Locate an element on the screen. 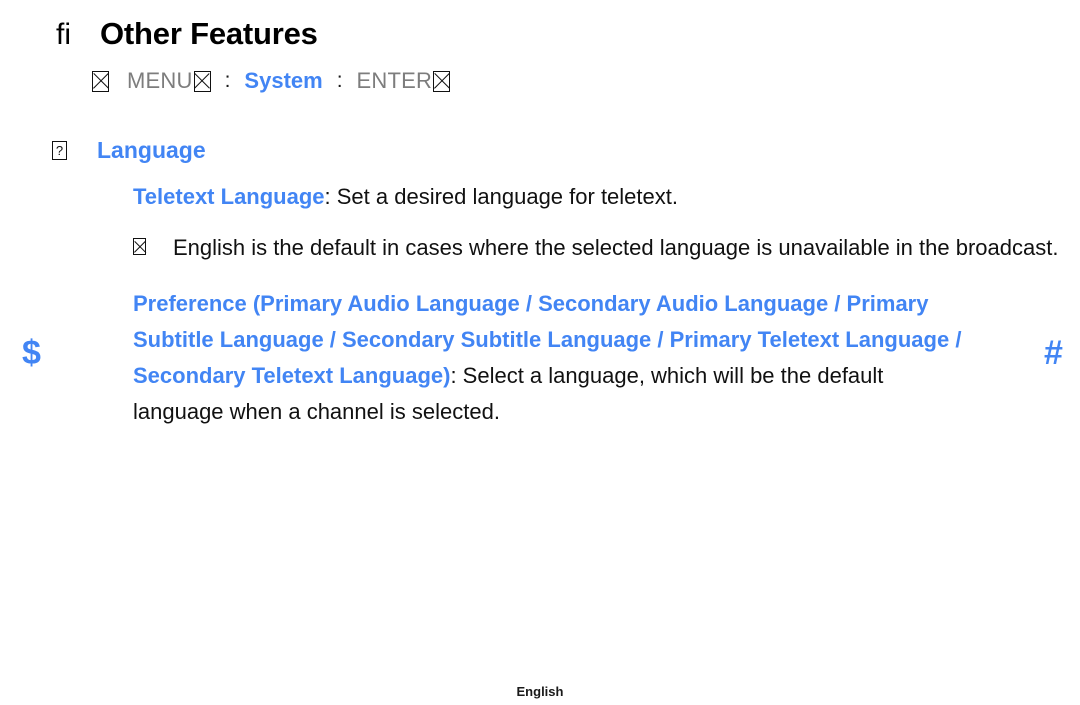 The height and width of the screenshot is (705, 1080). next-page-marker: # is located at coordinates (1053, 353).